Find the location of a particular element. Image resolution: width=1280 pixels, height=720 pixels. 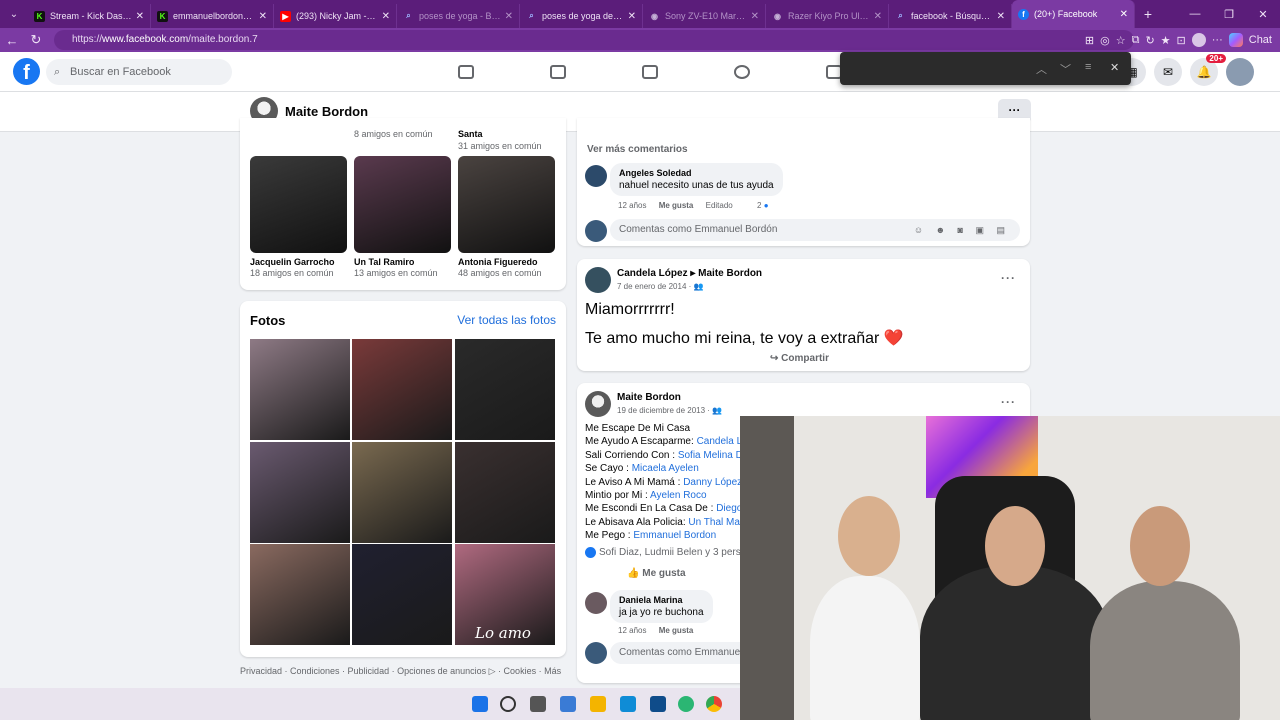

browser-tab: Kemmanuelbordonn Stream ✕ is located at coordinates (212, 16).